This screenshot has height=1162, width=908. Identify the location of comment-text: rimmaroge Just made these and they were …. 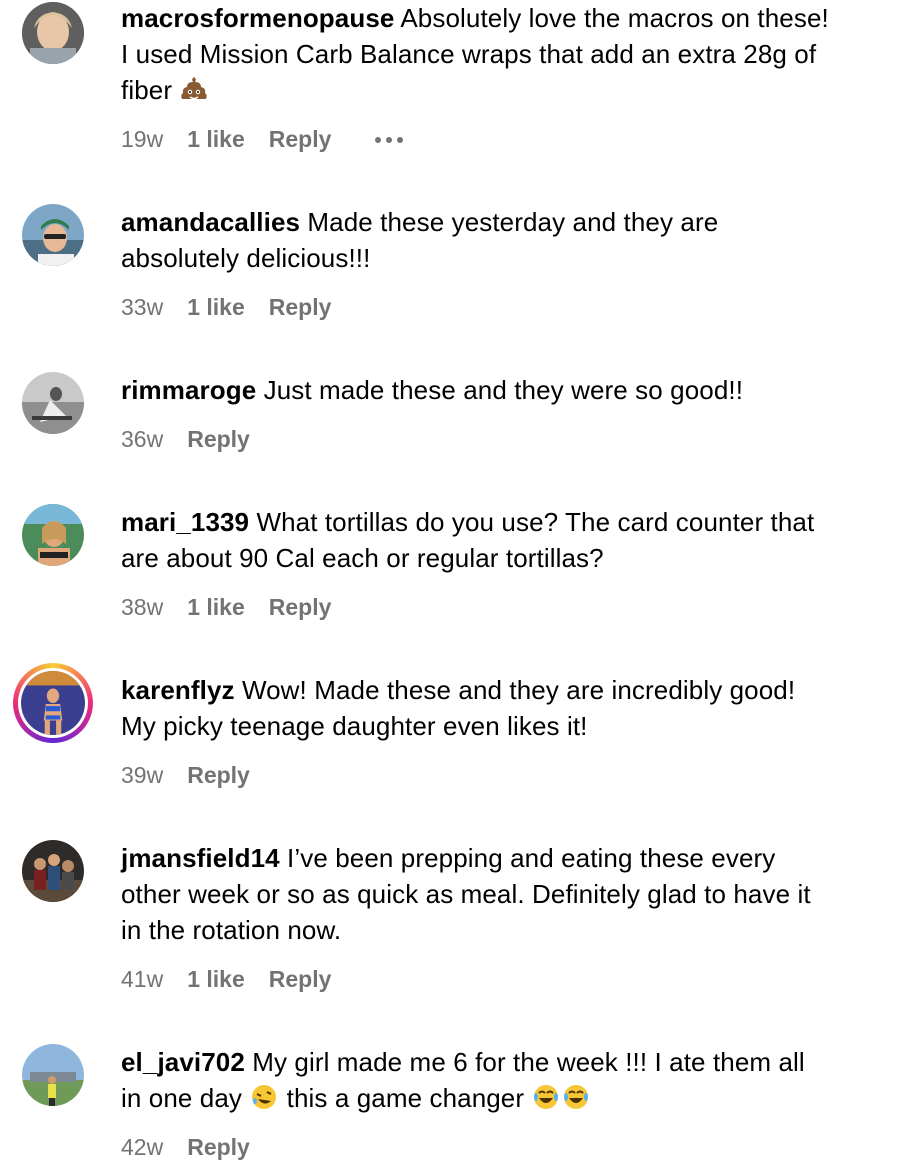
(508, 390).